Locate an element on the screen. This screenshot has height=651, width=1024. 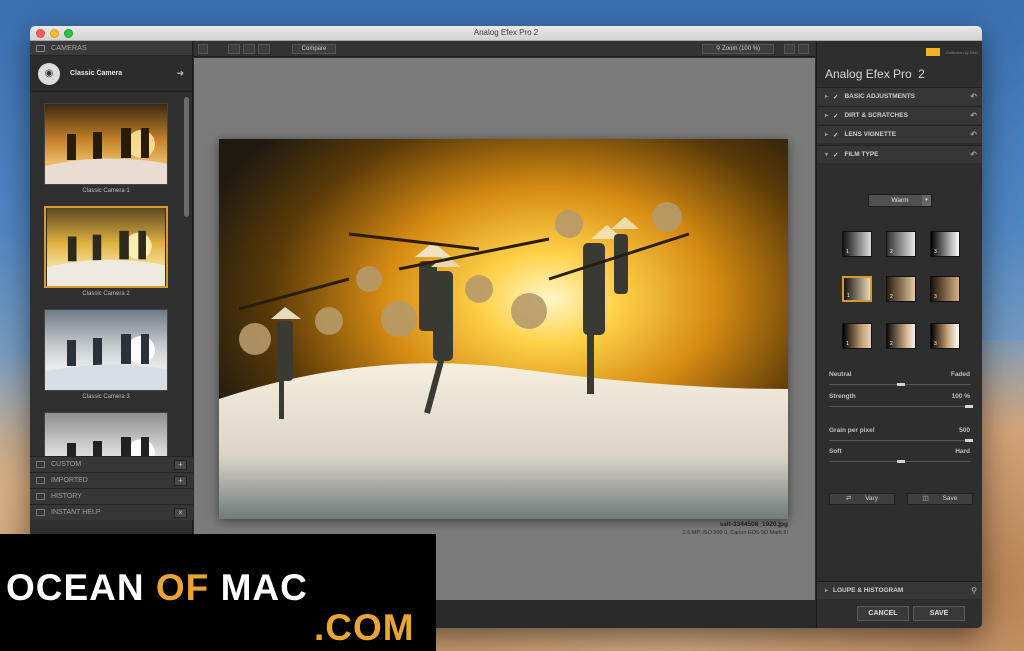
watermark-ocean: OCEAN is located at coordinates (75, 587).